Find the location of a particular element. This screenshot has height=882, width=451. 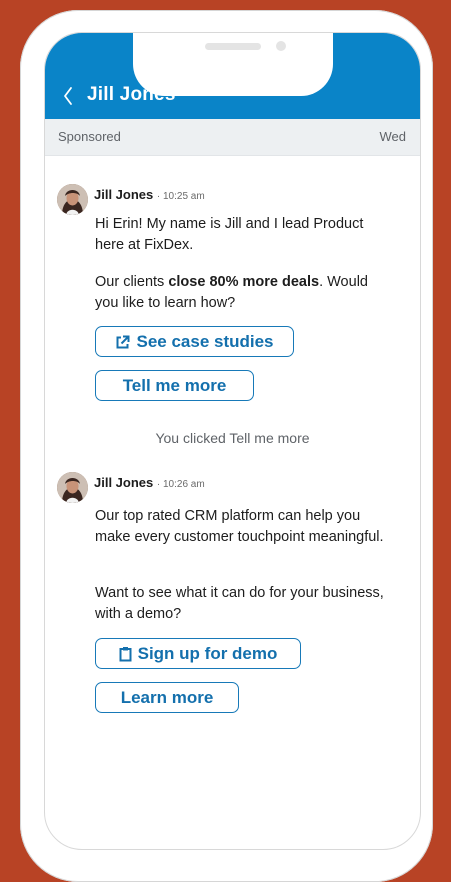

learn-more-button: Learn more is located at coordinates (167, 697).